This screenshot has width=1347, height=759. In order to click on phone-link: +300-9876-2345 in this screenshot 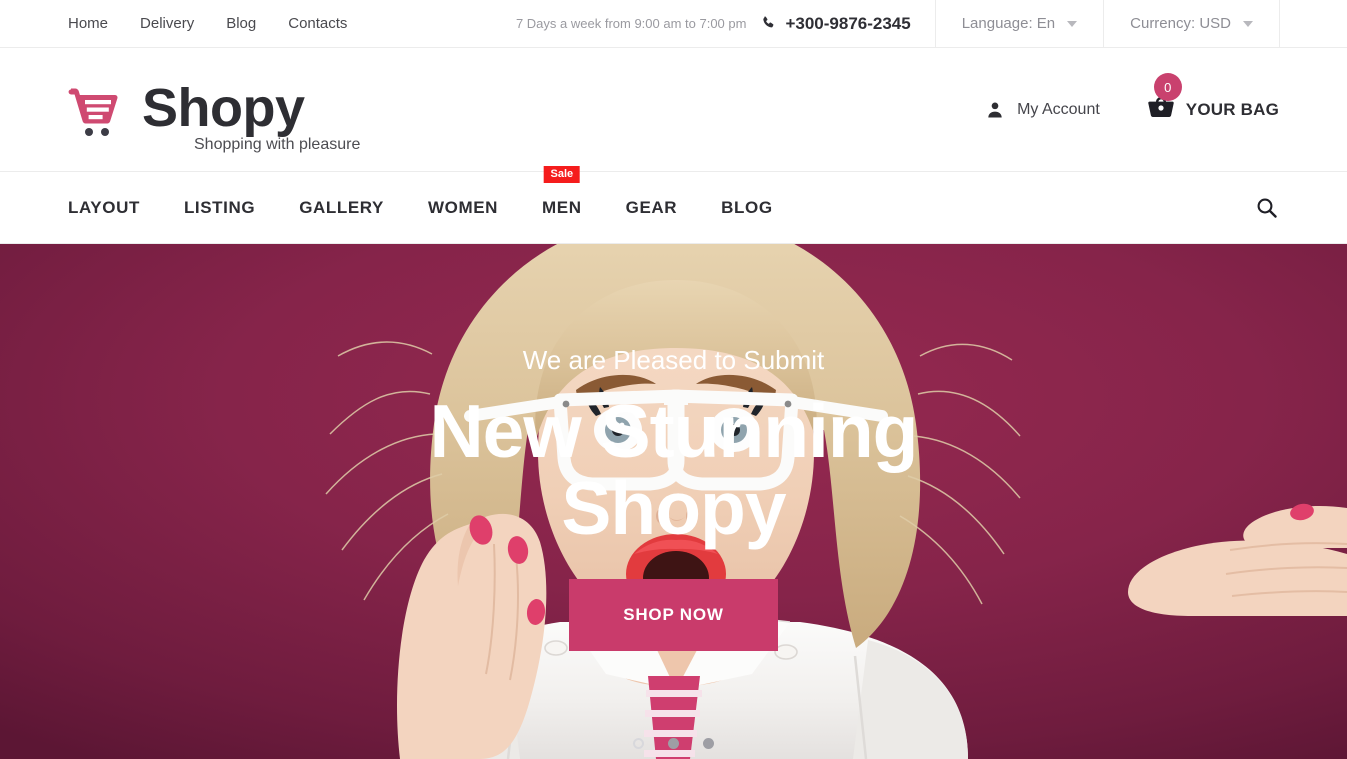, I will do `click(847, 23)`.